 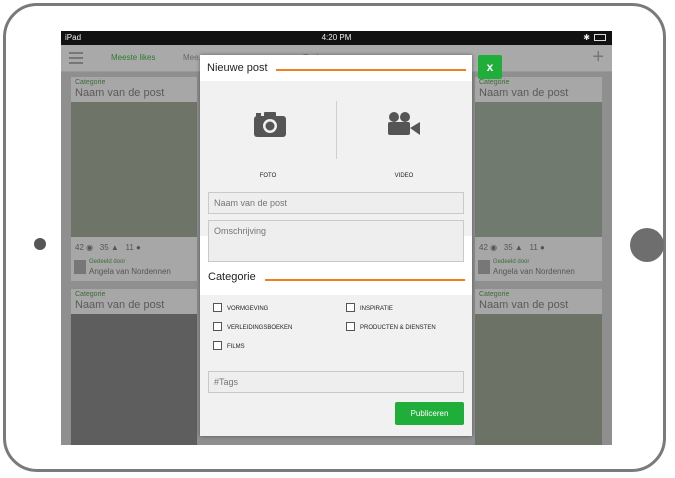 What do you see at coordinates (598, 57) in the screenshot?
I see `plus-icon: +` at bounding box center [598, 57].